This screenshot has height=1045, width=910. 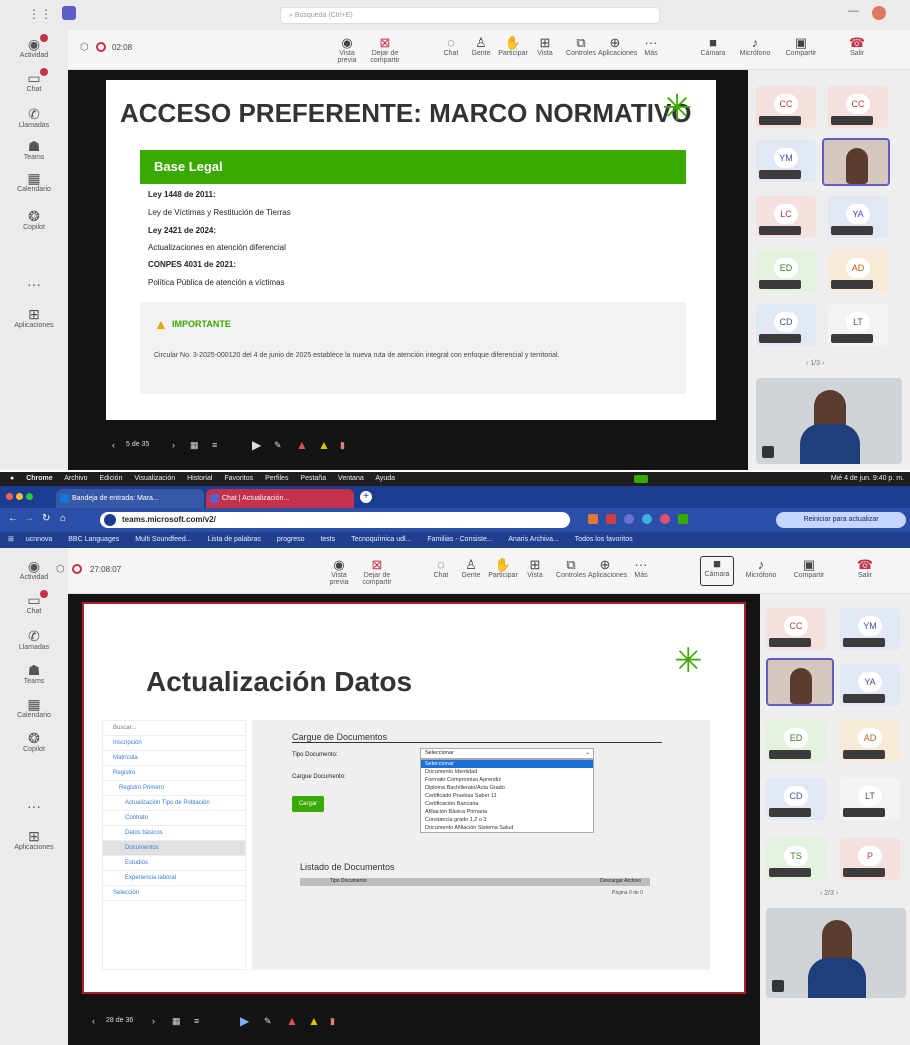 I want to click on notes-icon: ≡, so click(x=196, y=1021).